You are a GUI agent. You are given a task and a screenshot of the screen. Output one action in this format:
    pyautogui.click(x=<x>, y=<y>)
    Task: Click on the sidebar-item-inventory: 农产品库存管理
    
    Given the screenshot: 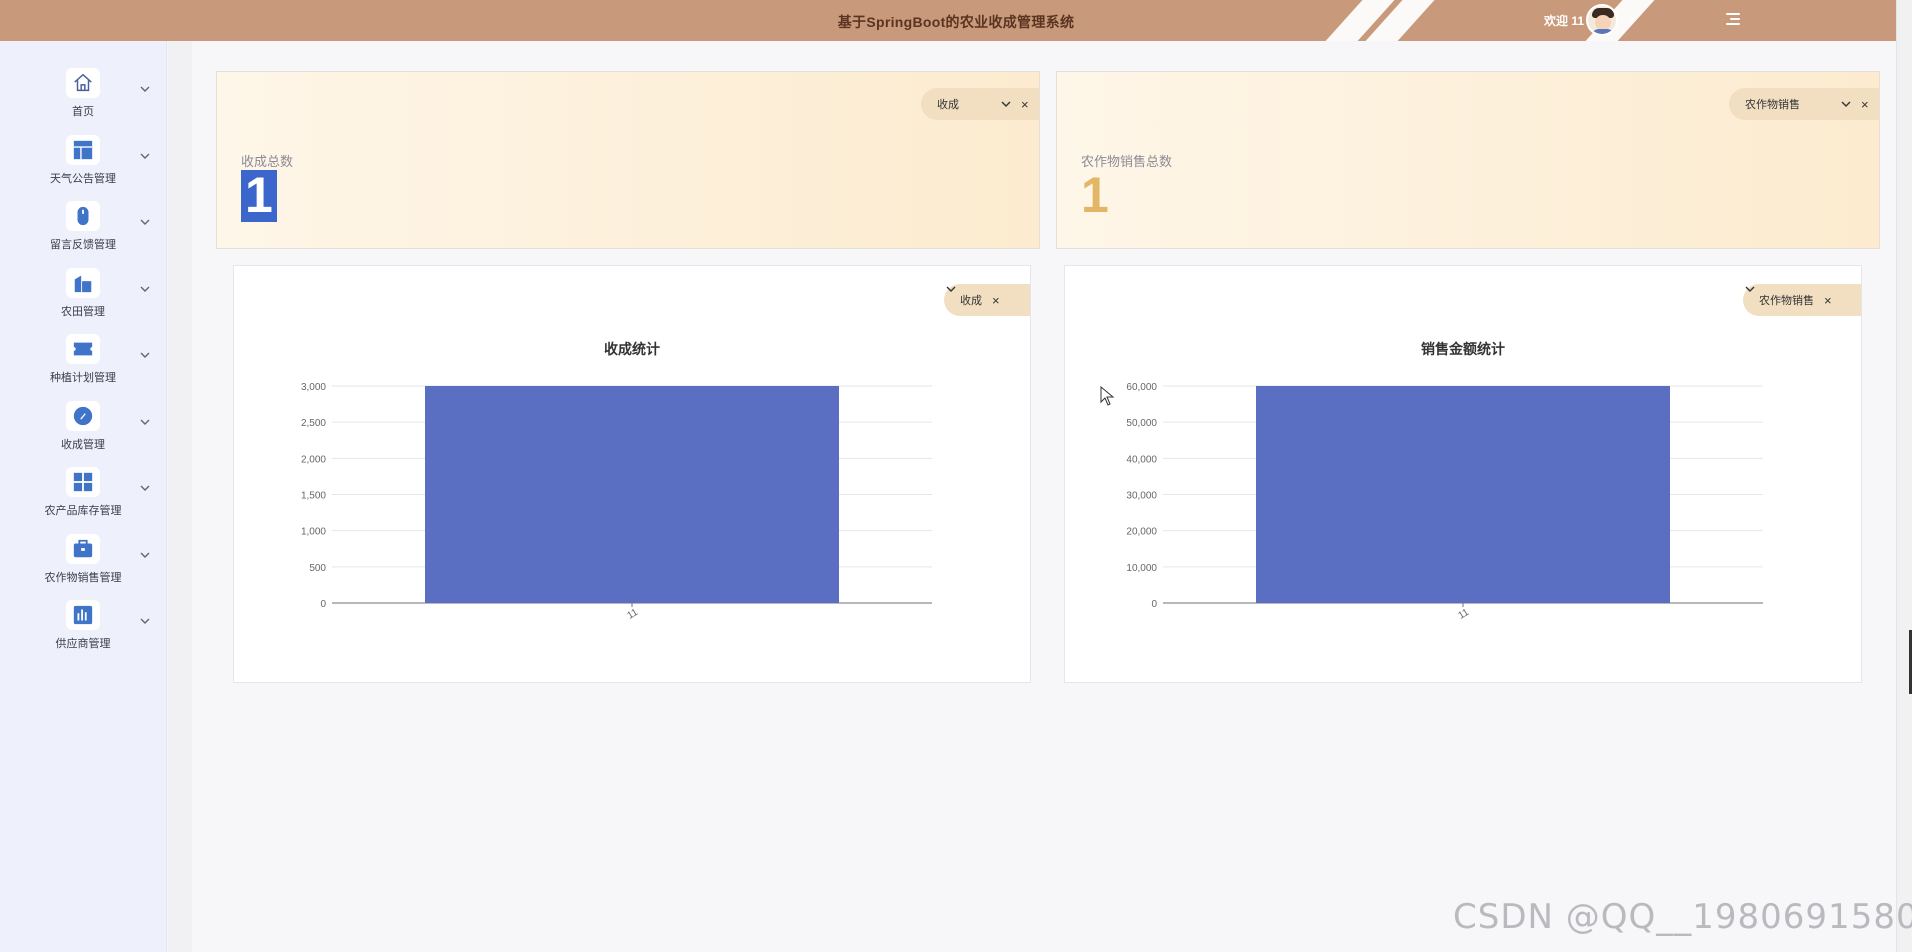 What is the action you would take?
    pyautogui.click(x=83, y=497)
    